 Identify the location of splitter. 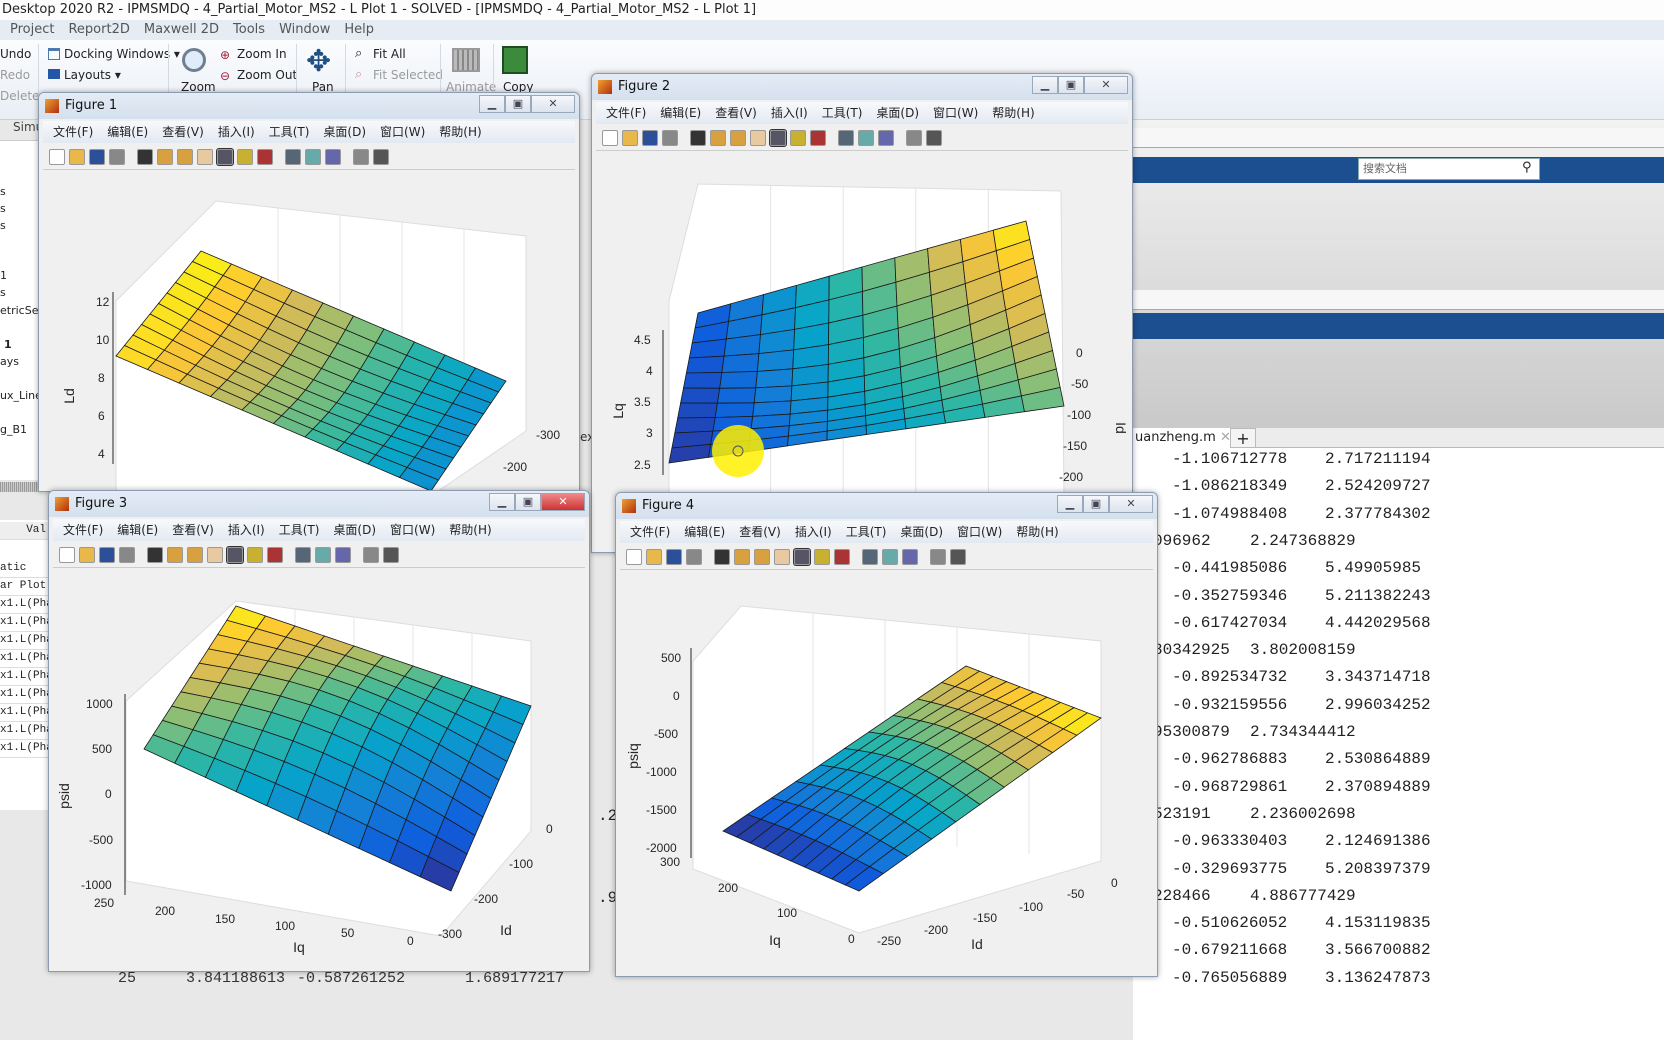
(20, 487).